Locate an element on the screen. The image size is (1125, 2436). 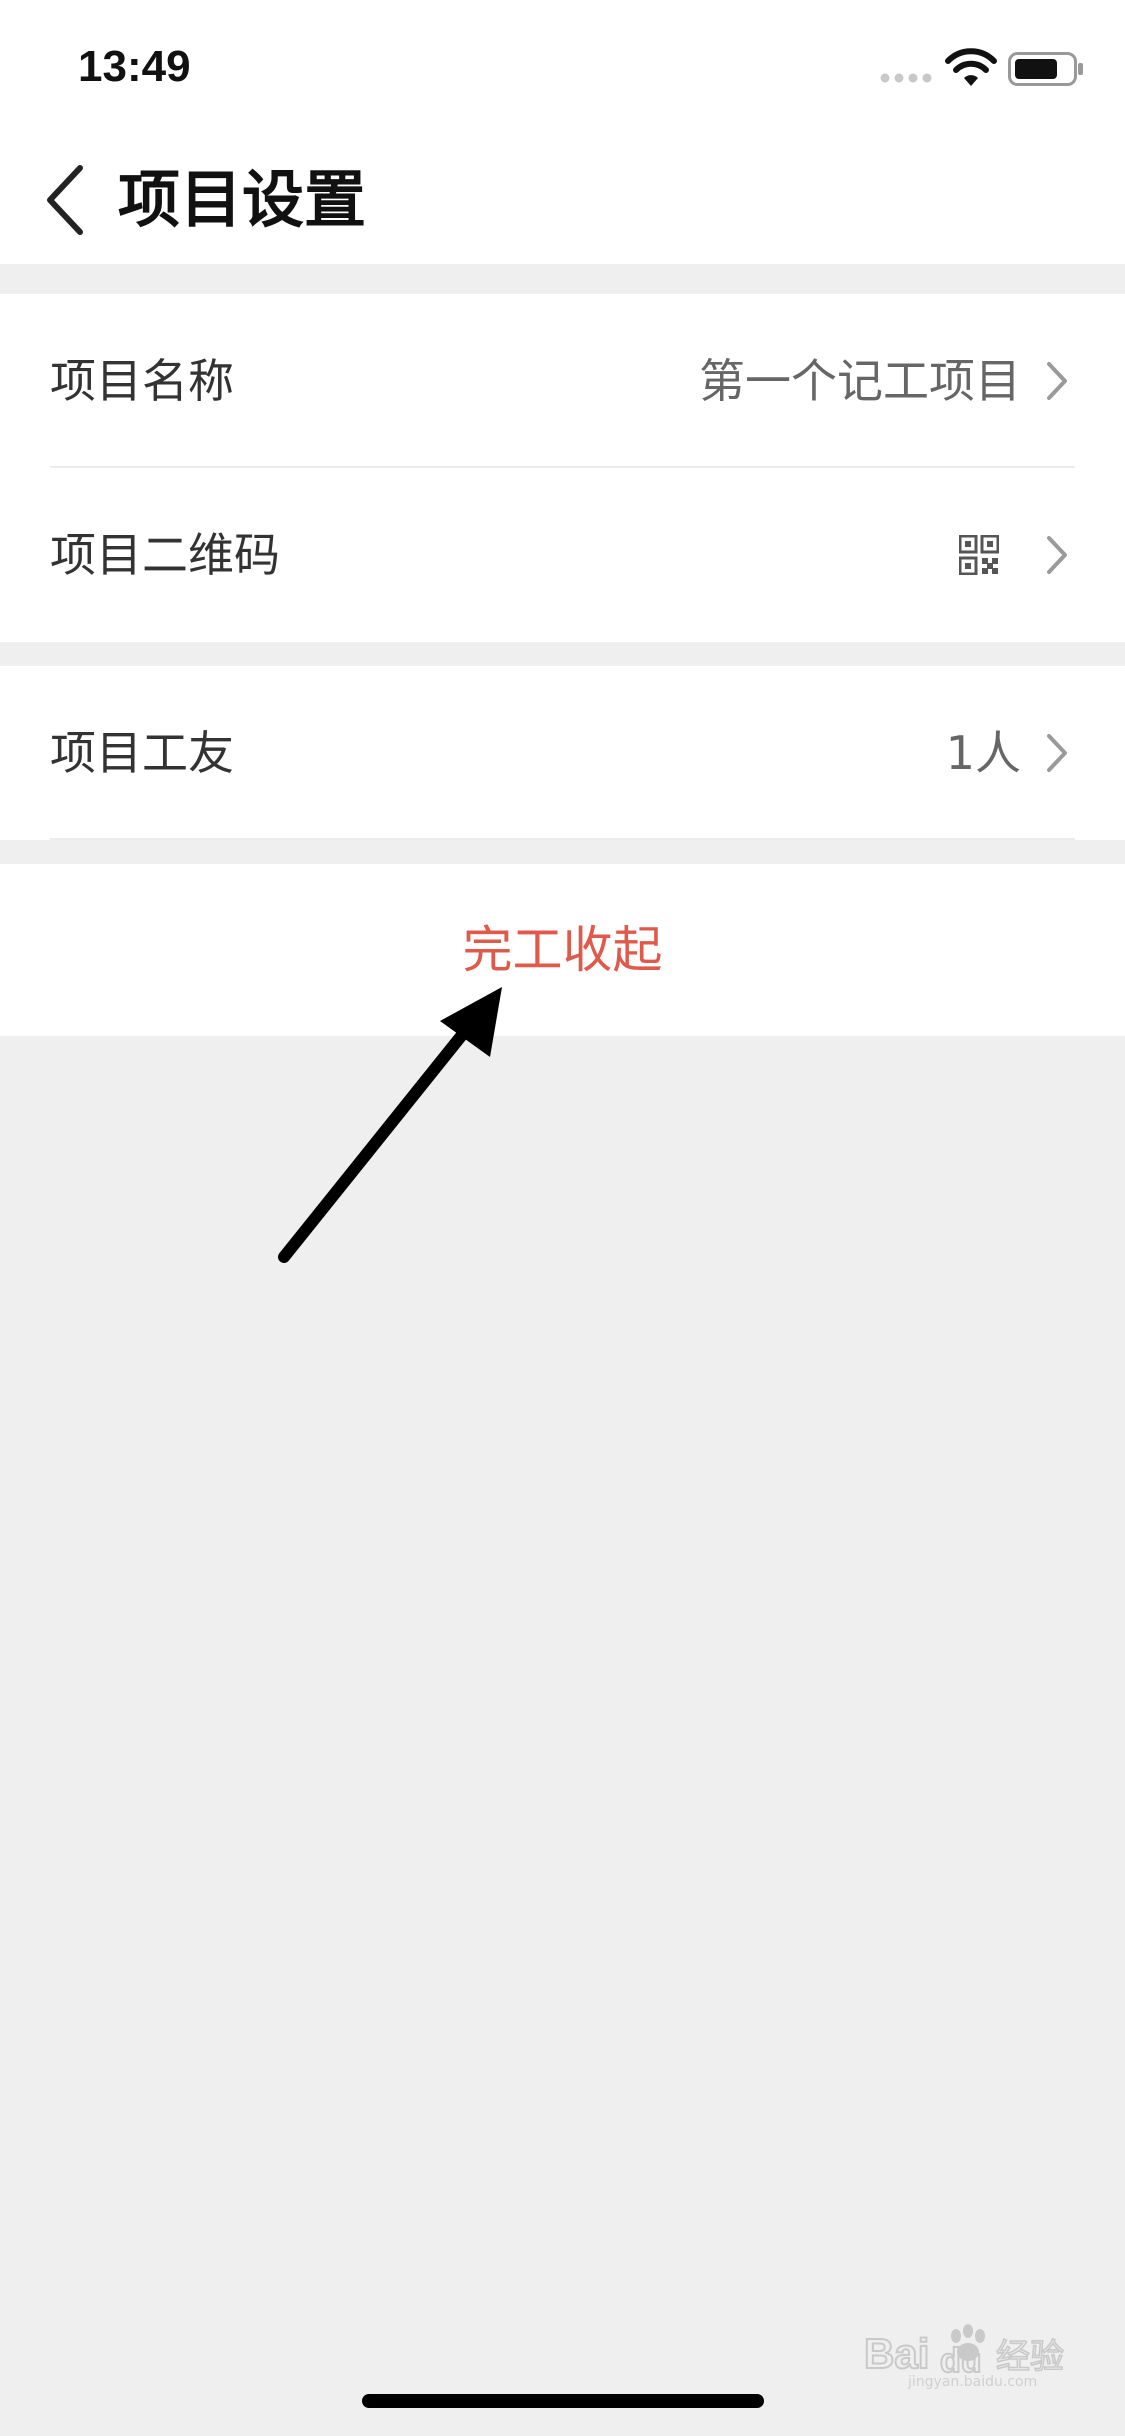
finish-project-label: 完工收起 is located at coordinates (562, 950).